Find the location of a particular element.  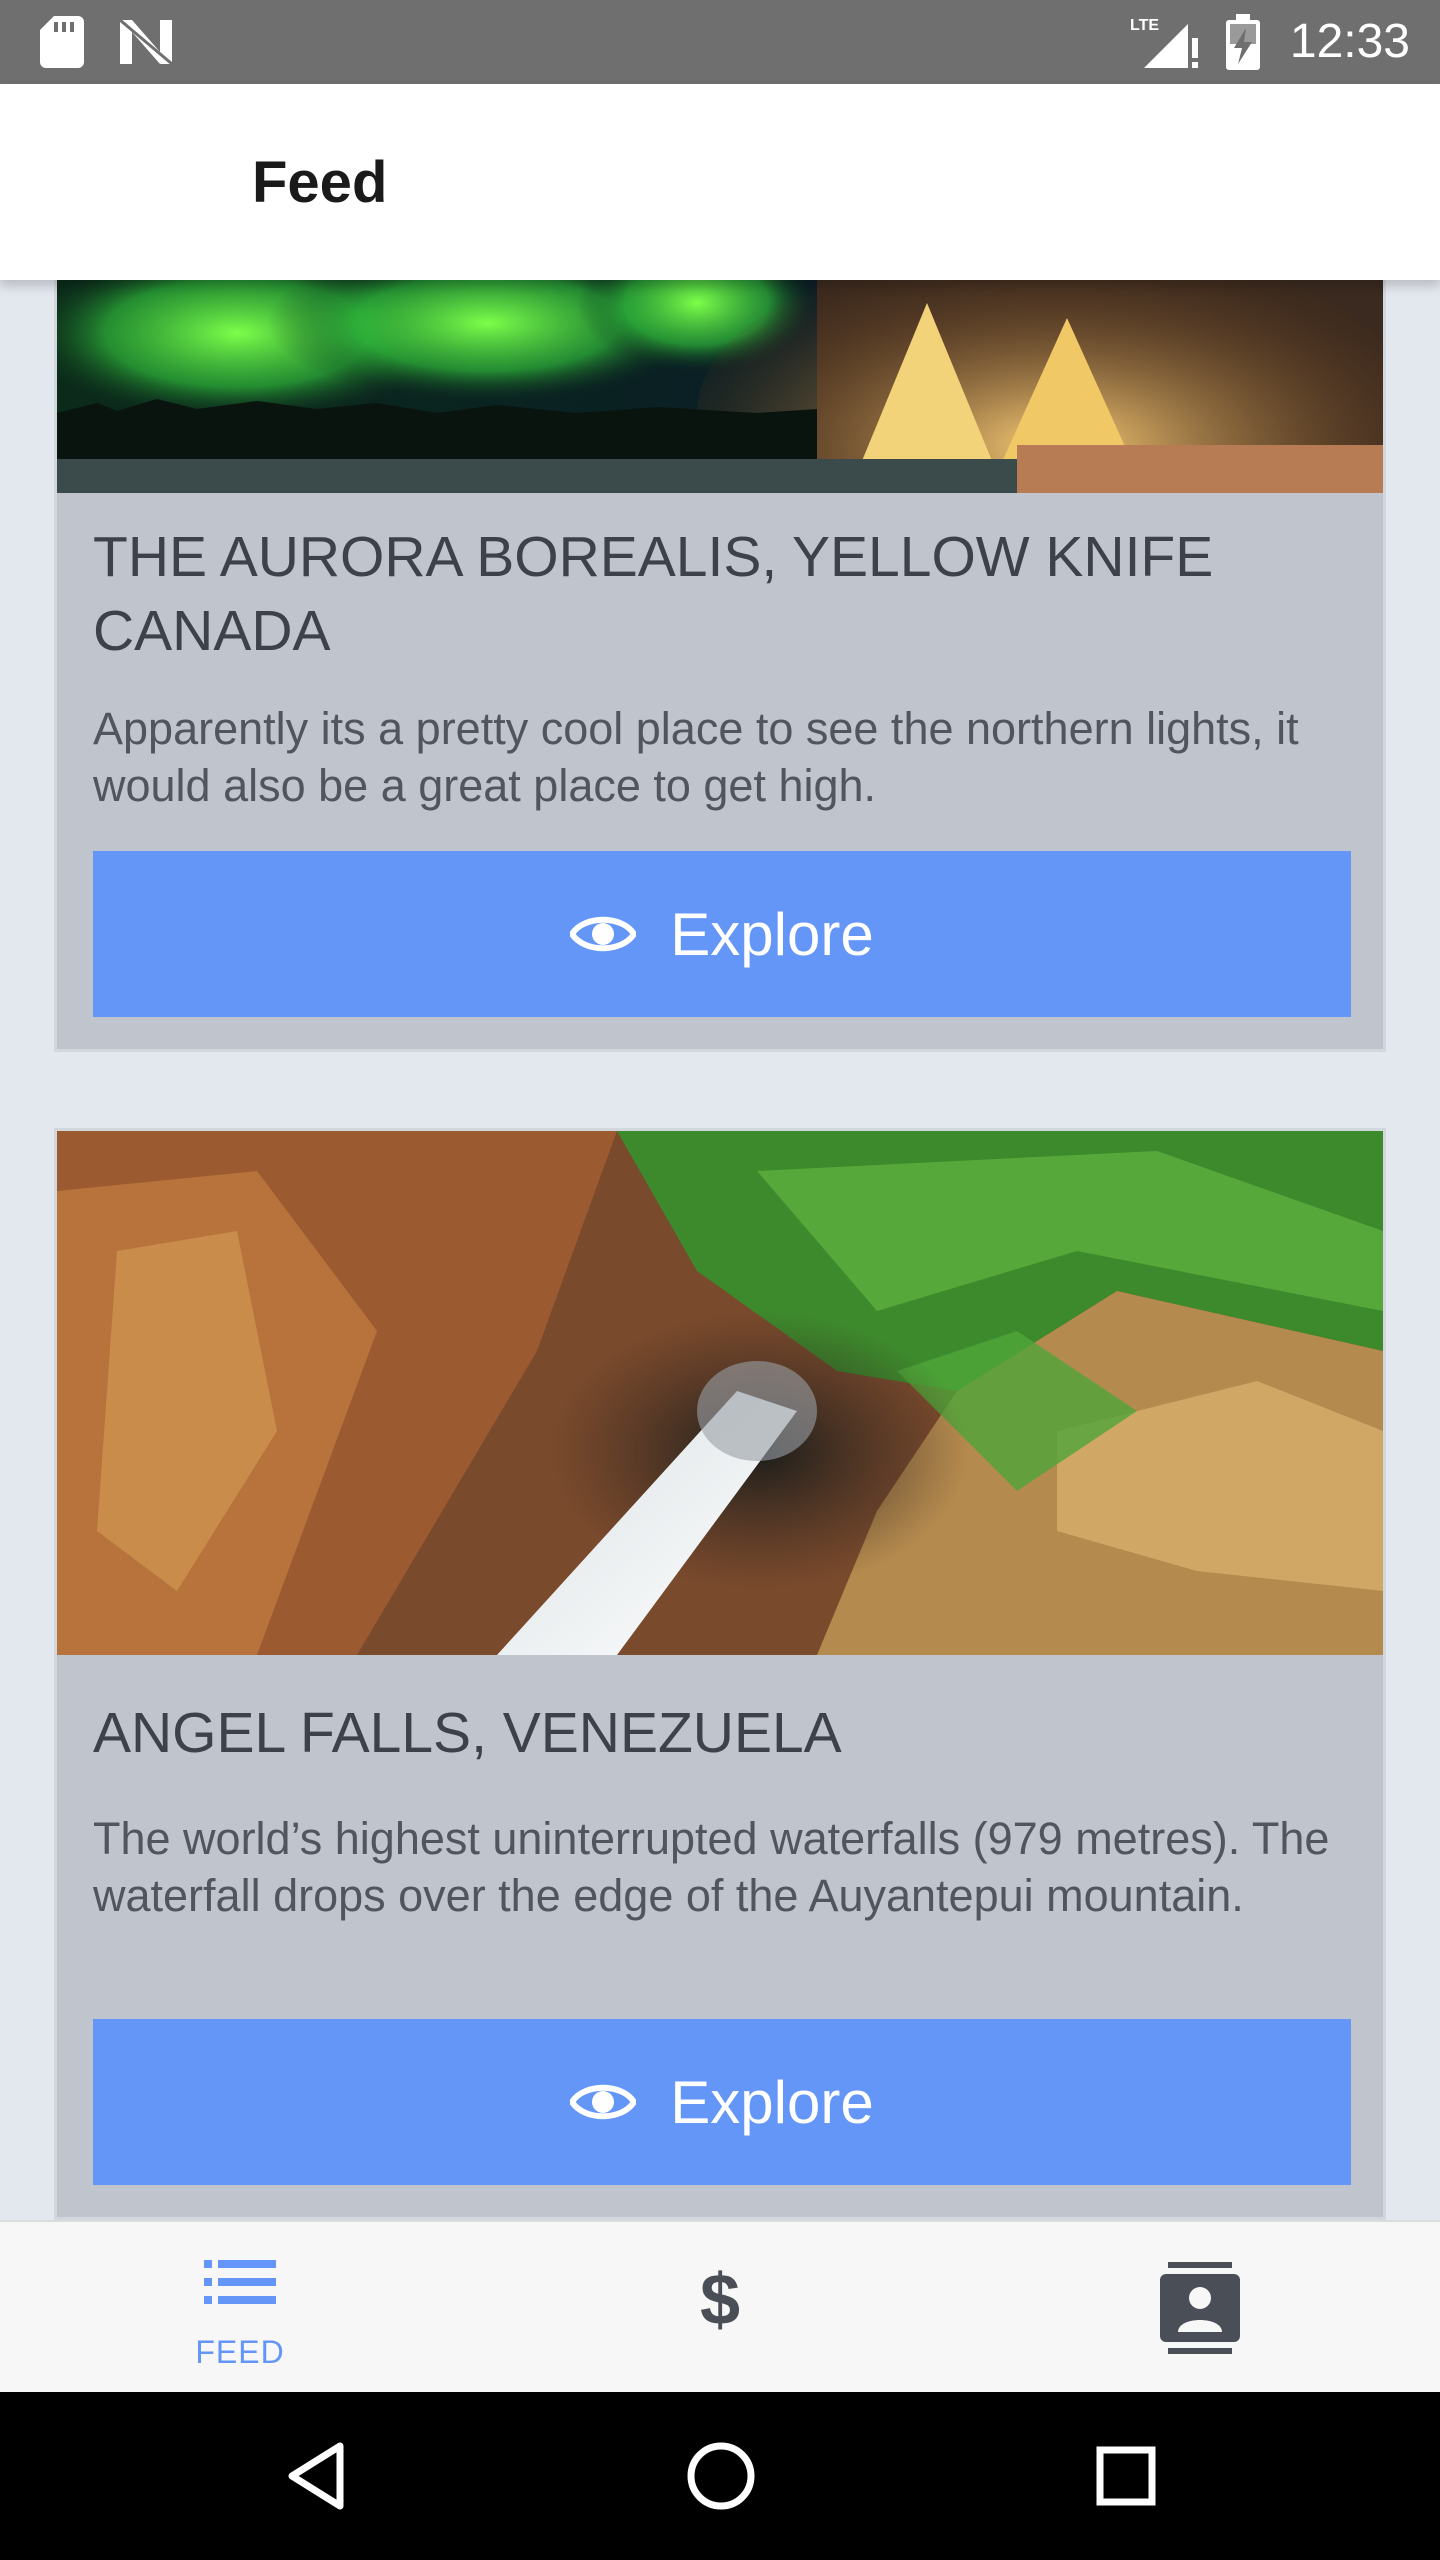

home-icon is located at coordinates (721, 2476).